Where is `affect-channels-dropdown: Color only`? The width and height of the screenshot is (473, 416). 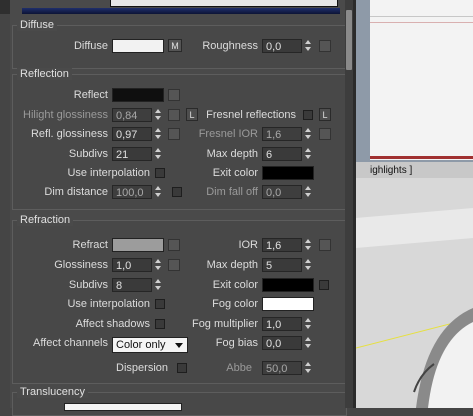
affect-channels-dropdown: Color only is located at coordinates (150, 345).